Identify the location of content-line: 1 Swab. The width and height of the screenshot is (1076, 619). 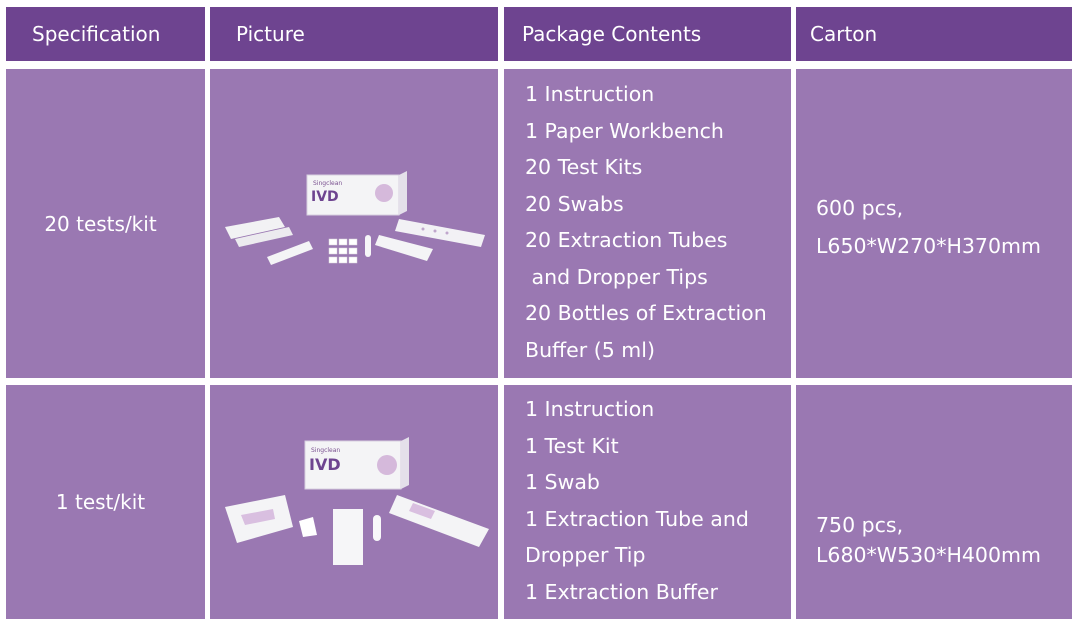
(562, 482).